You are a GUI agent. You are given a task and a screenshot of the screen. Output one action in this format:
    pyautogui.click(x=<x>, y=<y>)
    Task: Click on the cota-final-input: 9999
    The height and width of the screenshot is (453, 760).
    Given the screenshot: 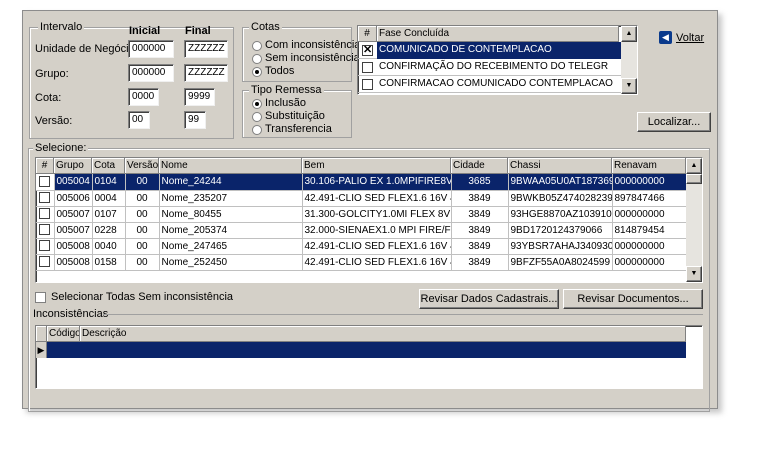 What is the action you would take?
    pyautogui.click(x=199, y=97)
    